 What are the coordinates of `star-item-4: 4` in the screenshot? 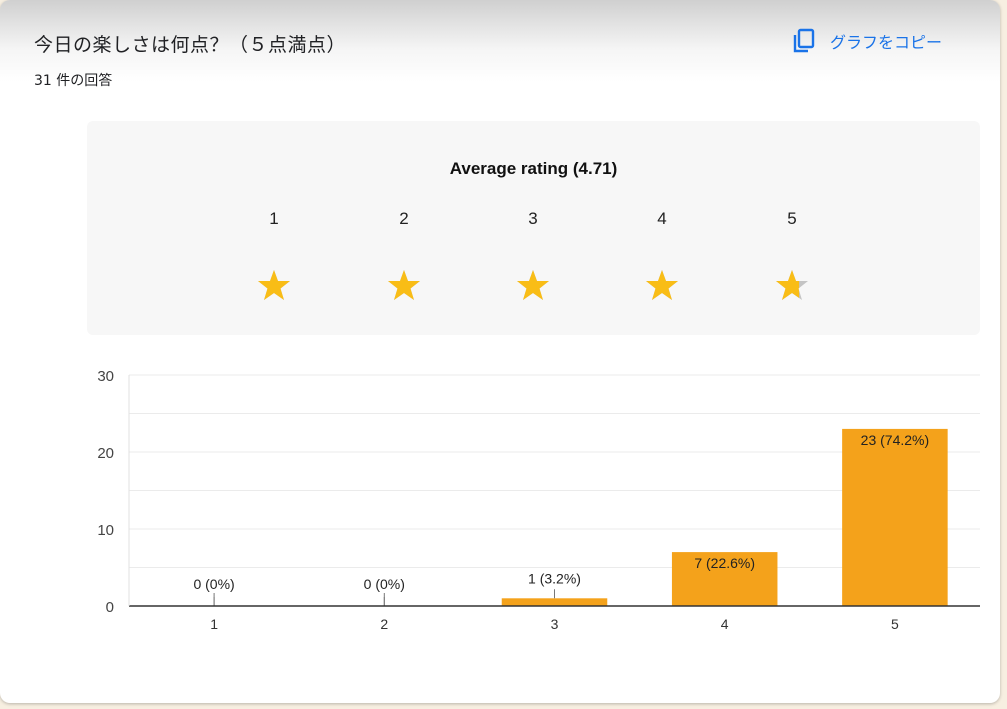 It's located at (662, 255).